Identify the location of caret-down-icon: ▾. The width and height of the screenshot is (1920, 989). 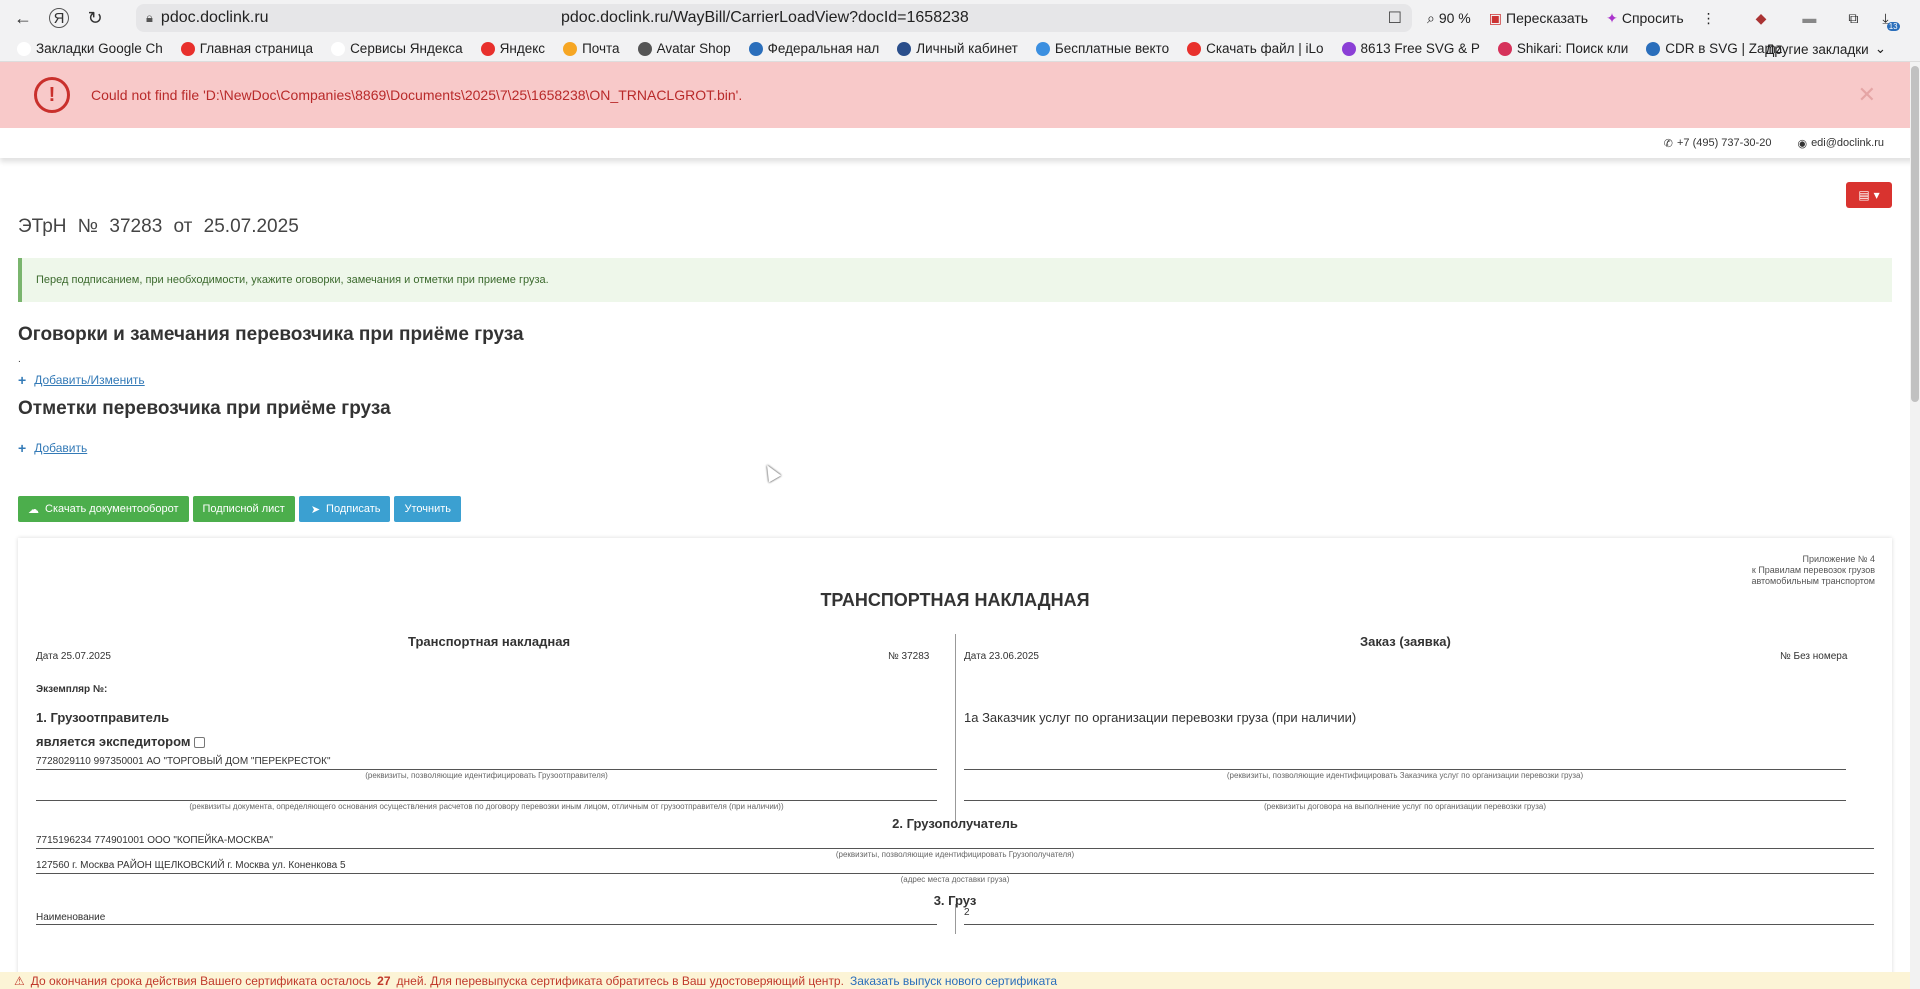
(1876, 195).